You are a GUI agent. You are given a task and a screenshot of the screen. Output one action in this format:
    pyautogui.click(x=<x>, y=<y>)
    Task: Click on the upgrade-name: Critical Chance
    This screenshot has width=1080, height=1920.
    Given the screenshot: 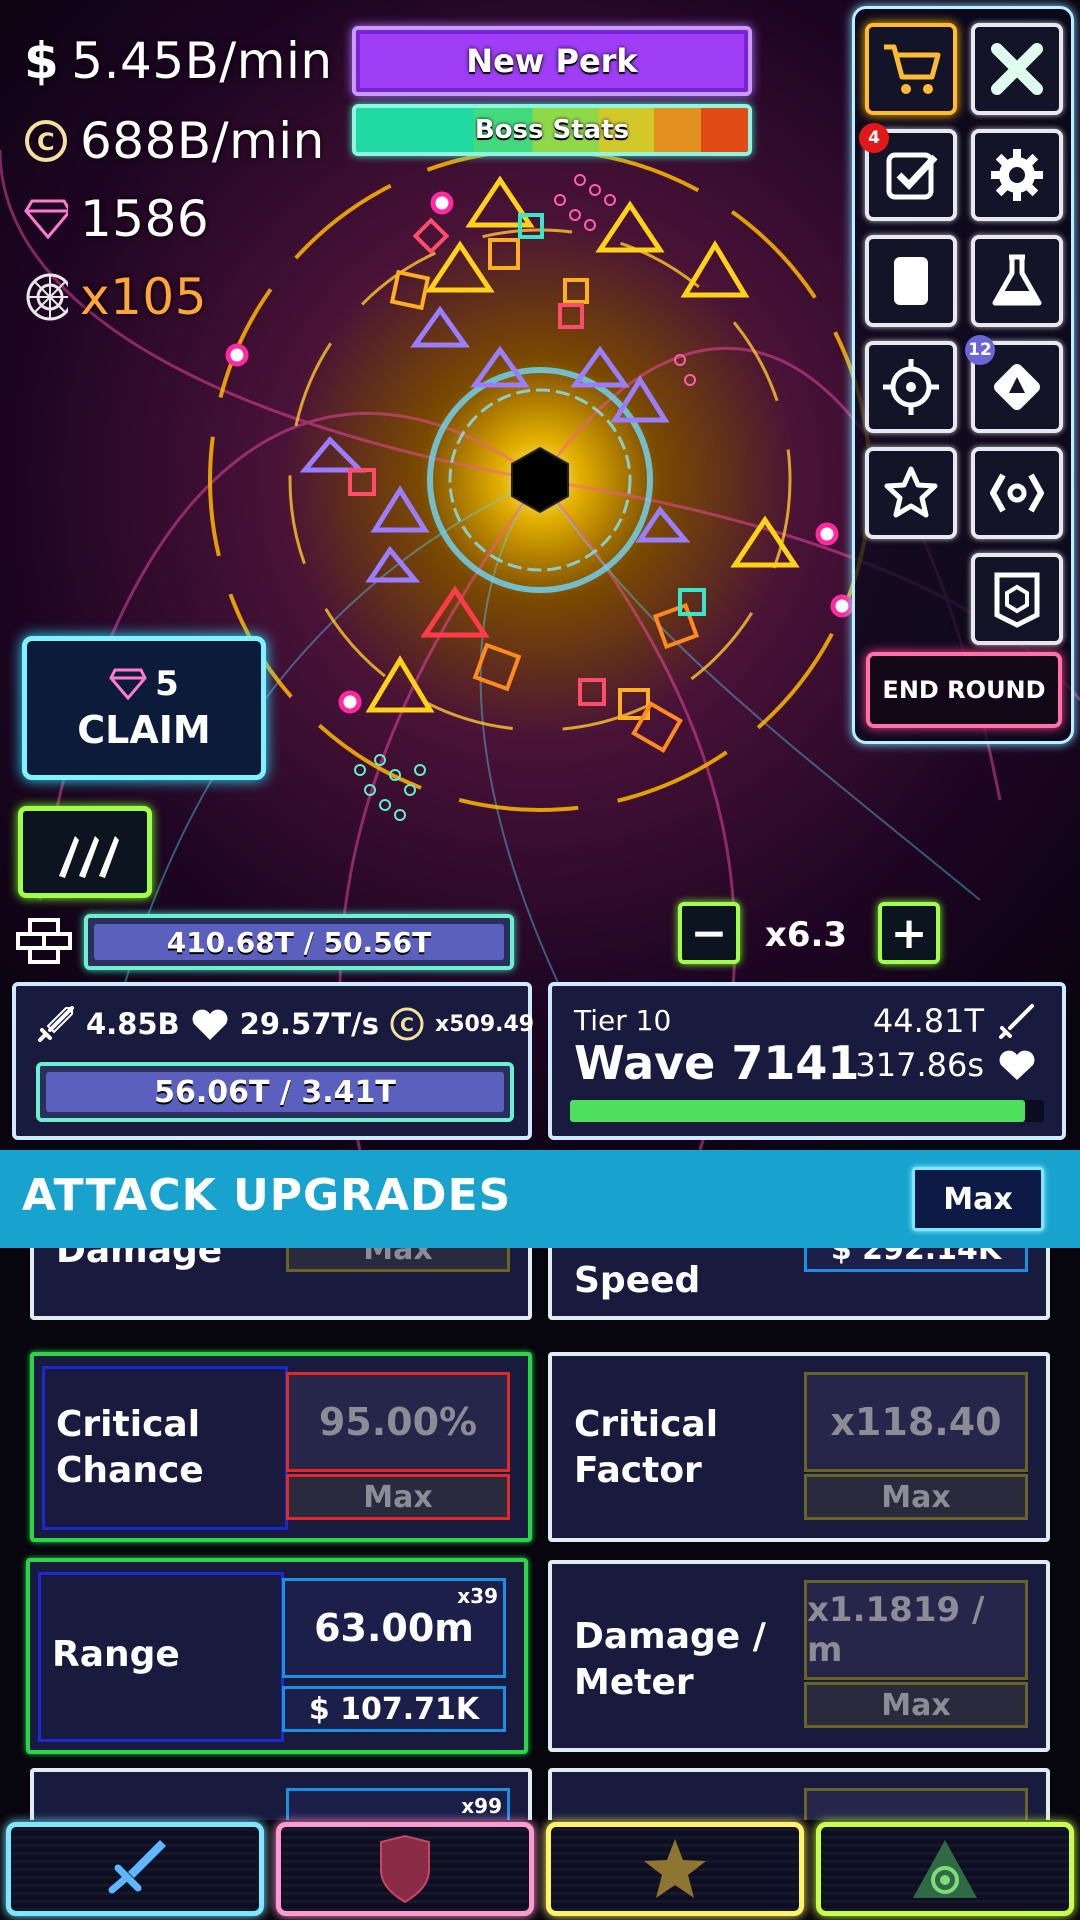 What is the action you would take?
    pyautogui.click(x=130, y=1447)
    